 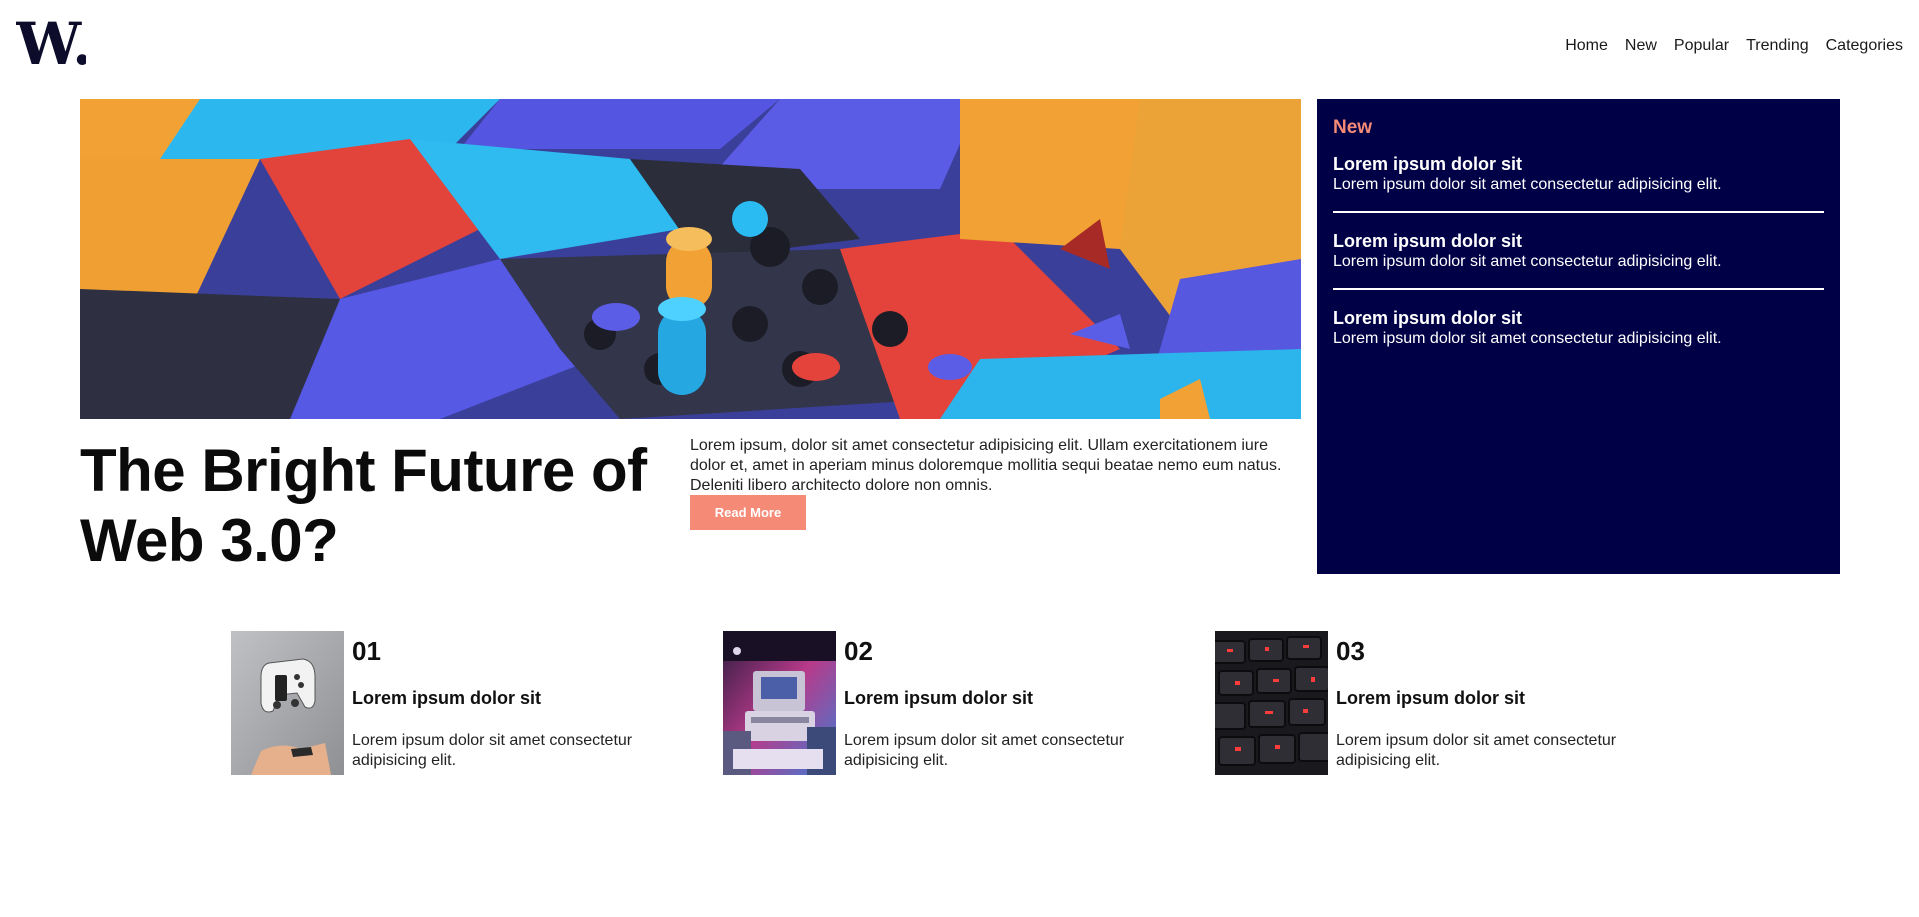 I want to click on keyboard-photo, so click(x=1271, y=703).